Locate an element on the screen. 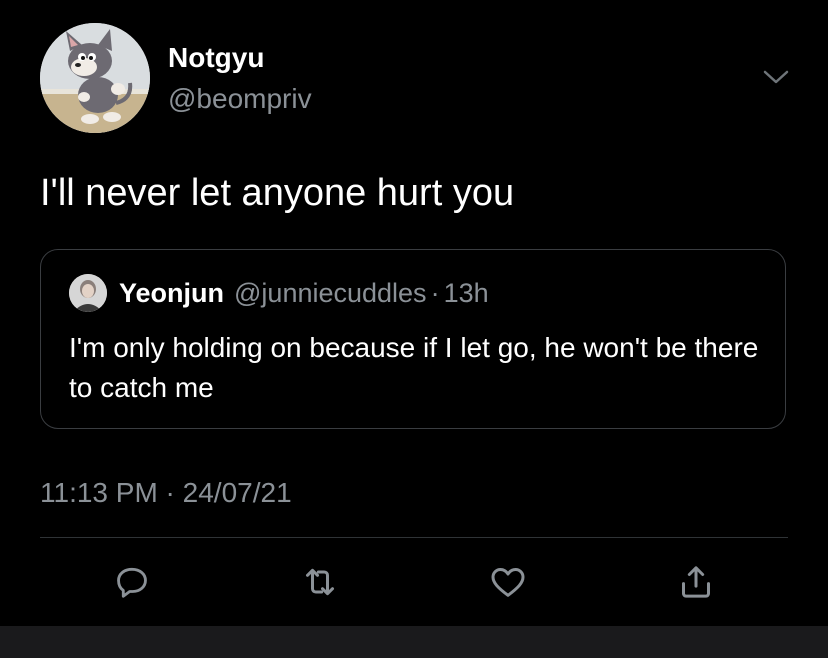  retweet-icon is located at coordinates (320, 582).